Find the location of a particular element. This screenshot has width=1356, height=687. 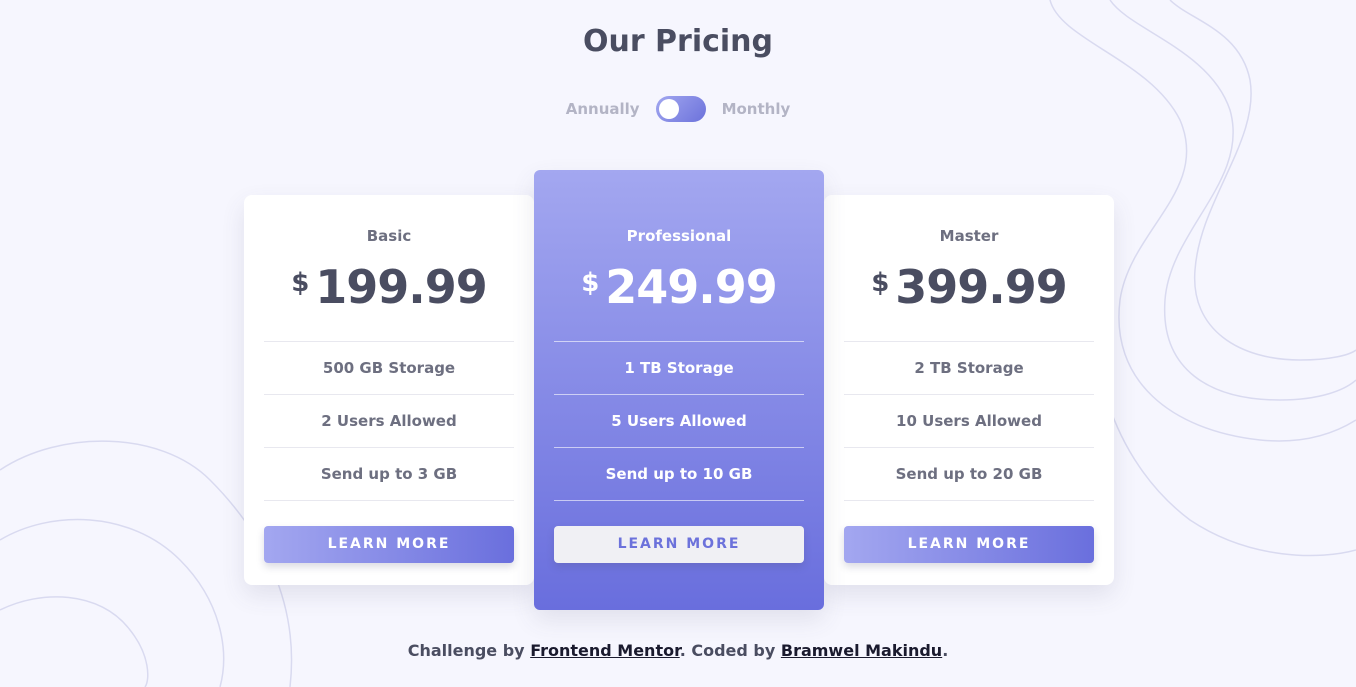

plan-name: Professional is located at coordinates (679, 236).